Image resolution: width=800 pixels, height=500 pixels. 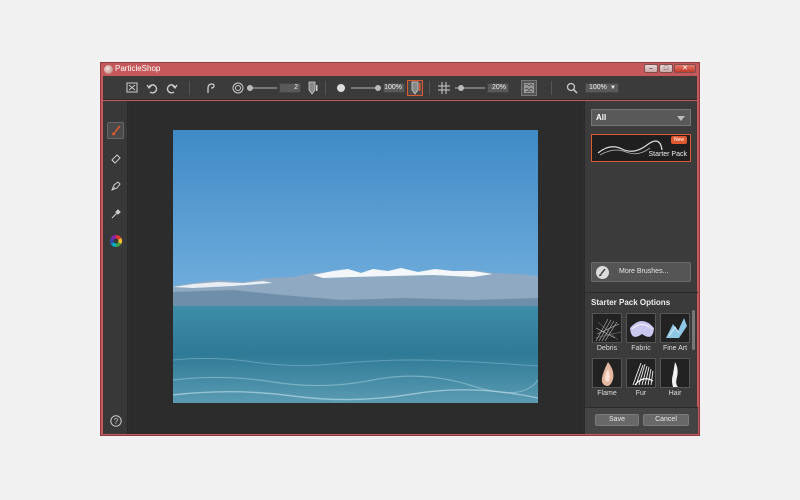 What do you see at coordinates (498, 88) in the screenshot?
I see `grid-value: 20%` at bounding box center [498, 88].